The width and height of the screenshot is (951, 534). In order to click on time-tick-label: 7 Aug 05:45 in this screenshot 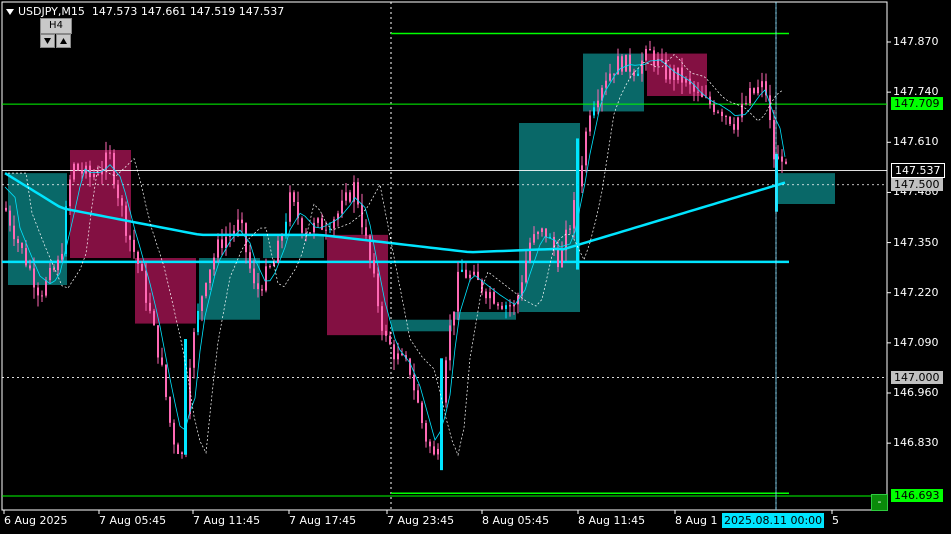, I will do `click(133, 520)`.